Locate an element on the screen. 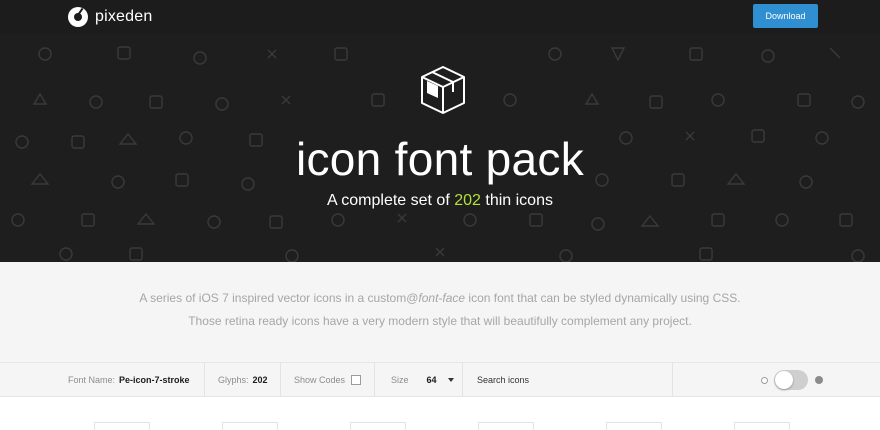 The height and width of the screenshot is (430, 880). large-size-dot-icon is located at coordinates (819, 380).